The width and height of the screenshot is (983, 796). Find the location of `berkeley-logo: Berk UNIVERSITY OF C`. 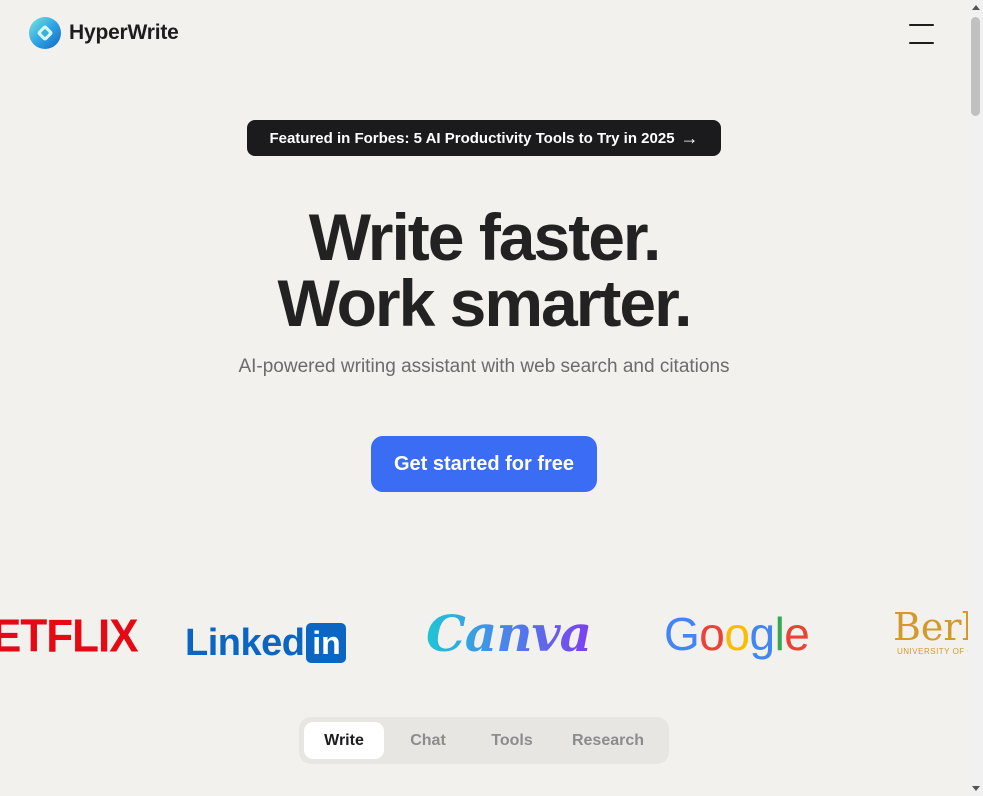

berkeley-logo: Berk UNIVERSITY OF C is located at coordinates (930, 636).